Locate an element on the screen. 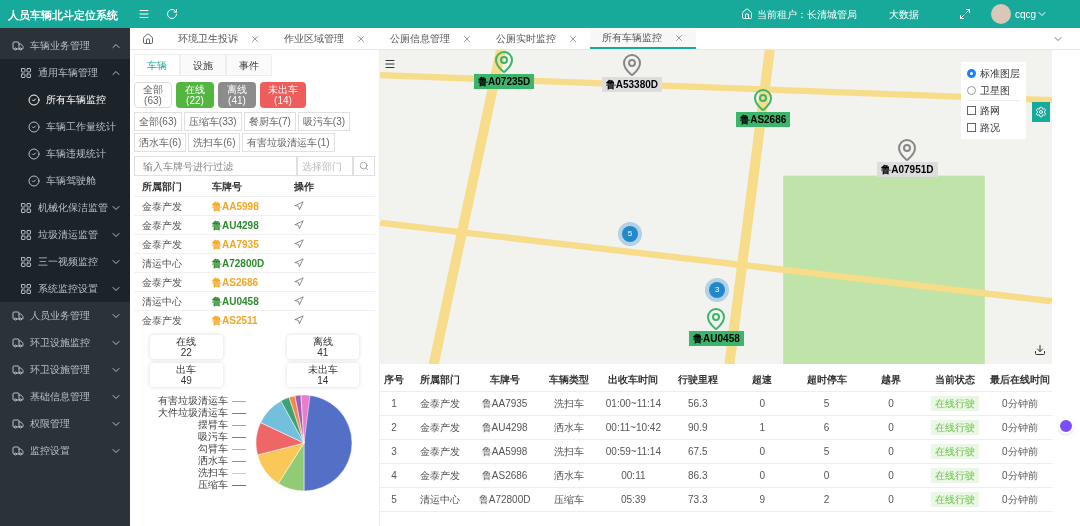 This screenshot has height=526, width=1080. type-filter-button: 洒水车(6) is located at coordinates (160, 142).